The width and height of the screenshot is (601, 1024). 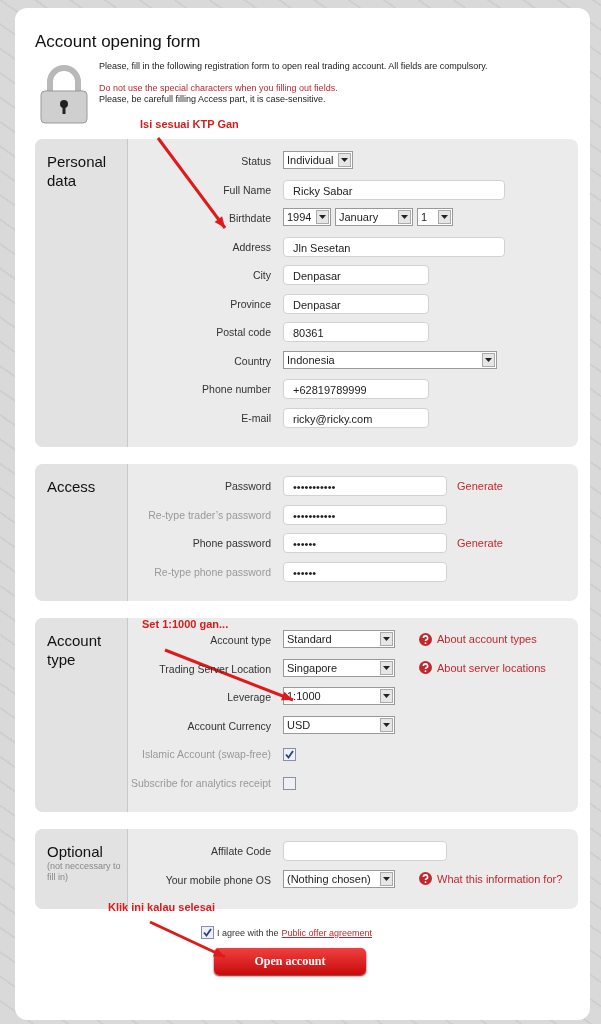 What do you see at coordinates (261, 275) in the screenshot?
I see `field-label: City` at bounding box center [261, 275].